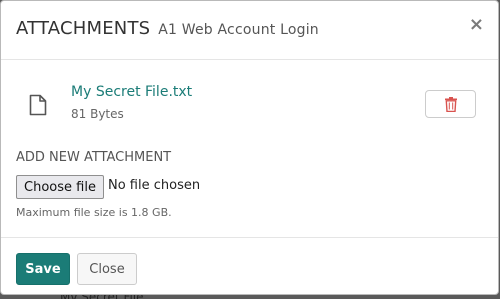  I want to click on delete-attachment-button, so click(450, 104).